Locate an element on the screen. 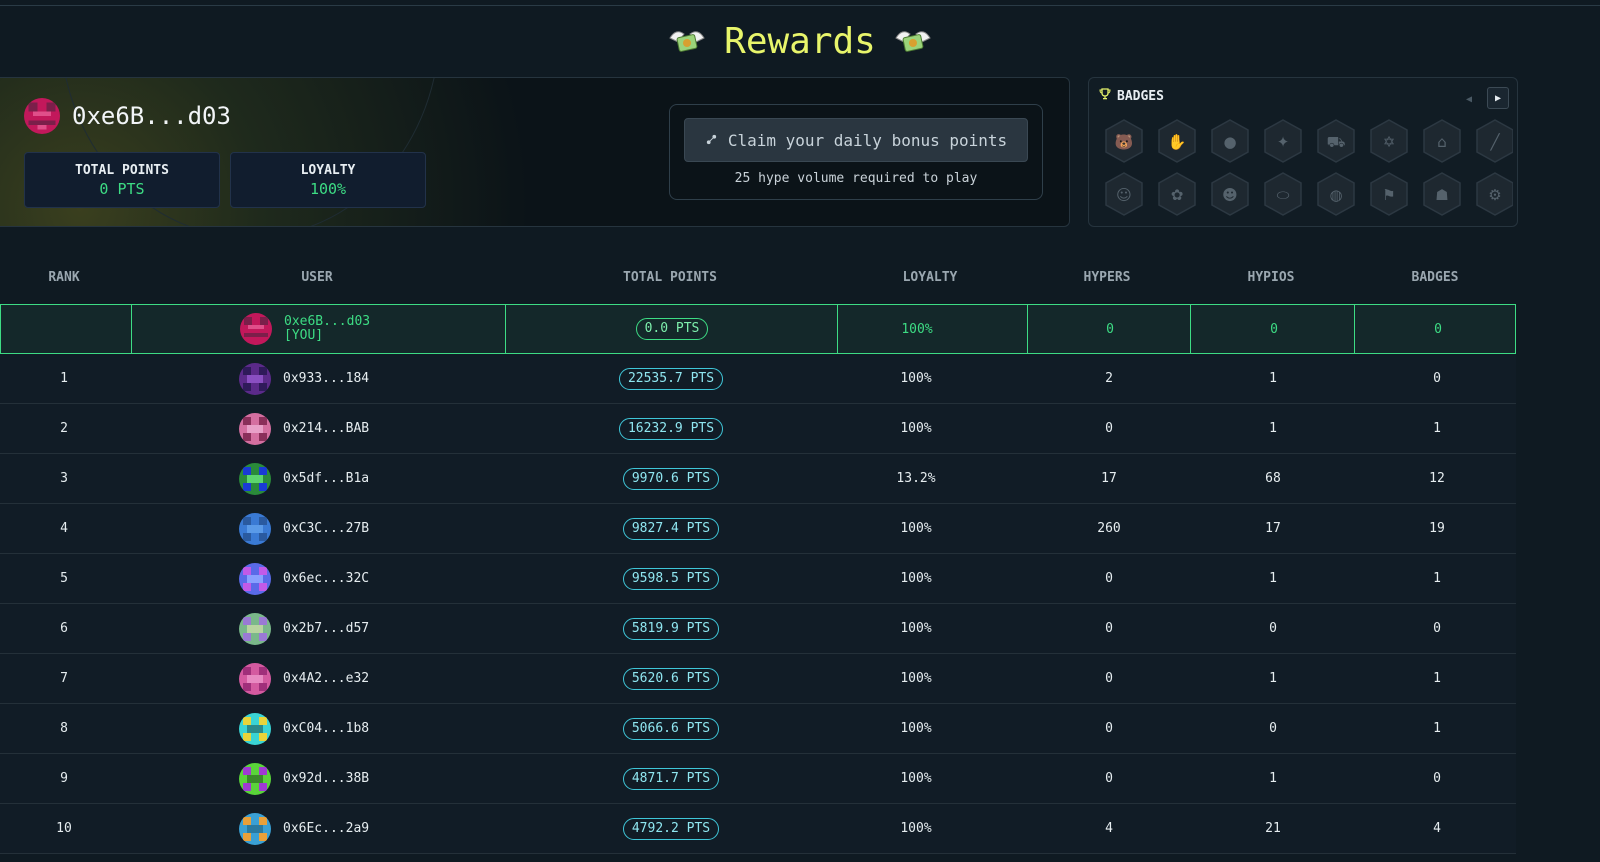  cat-badge-icon: ☻ is located at coordinates (1230, 194).